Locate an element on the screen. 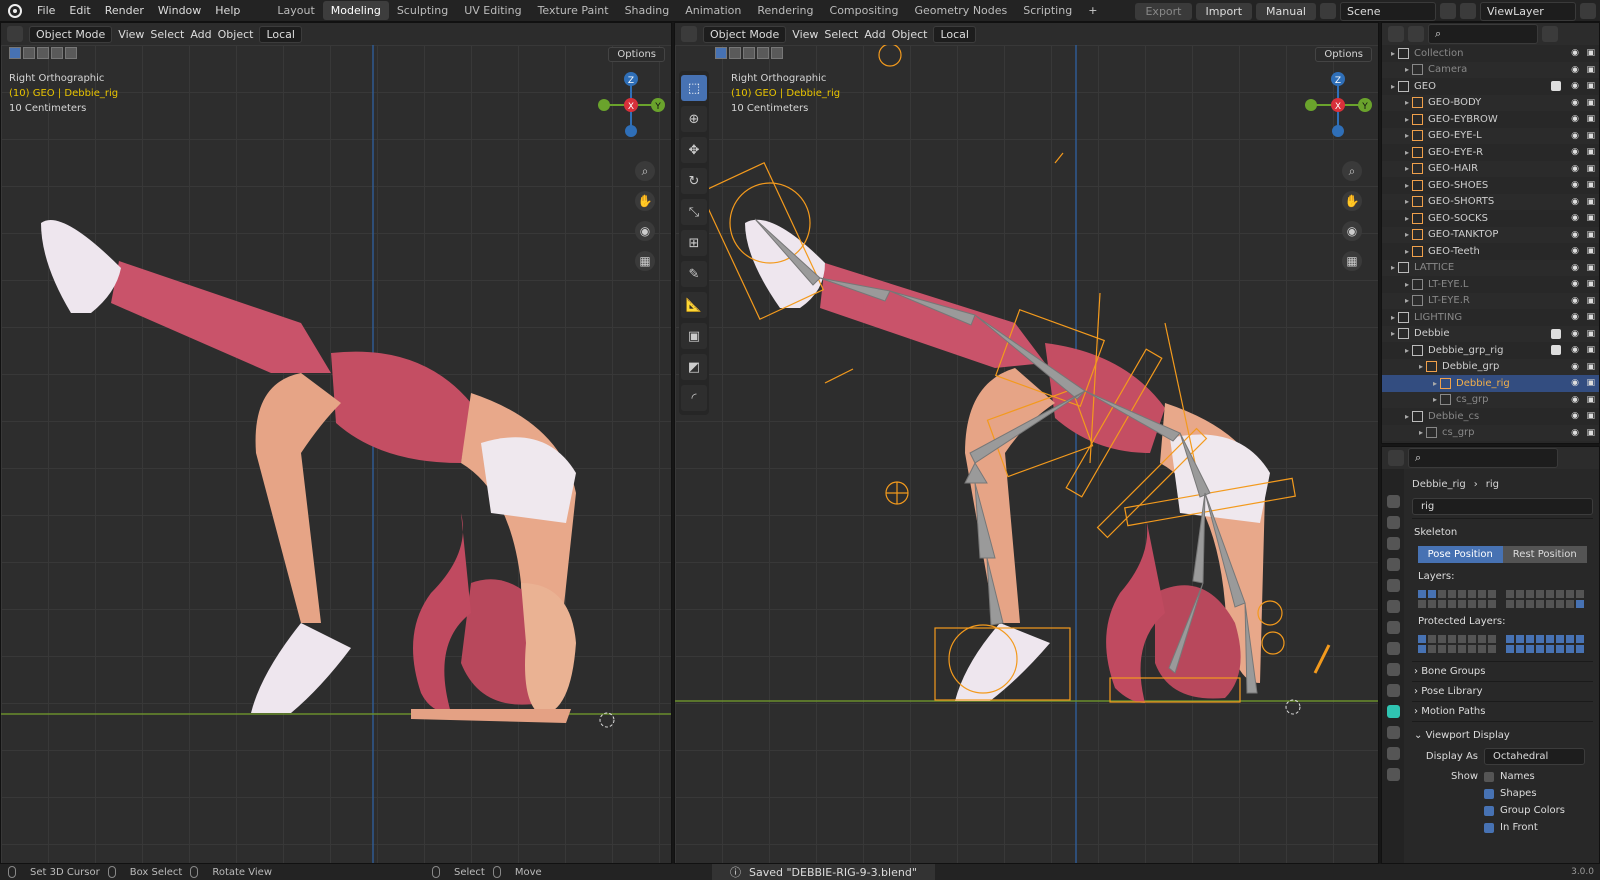  outliner-search-input: ⌕ is located at coordinates (1483, 34).